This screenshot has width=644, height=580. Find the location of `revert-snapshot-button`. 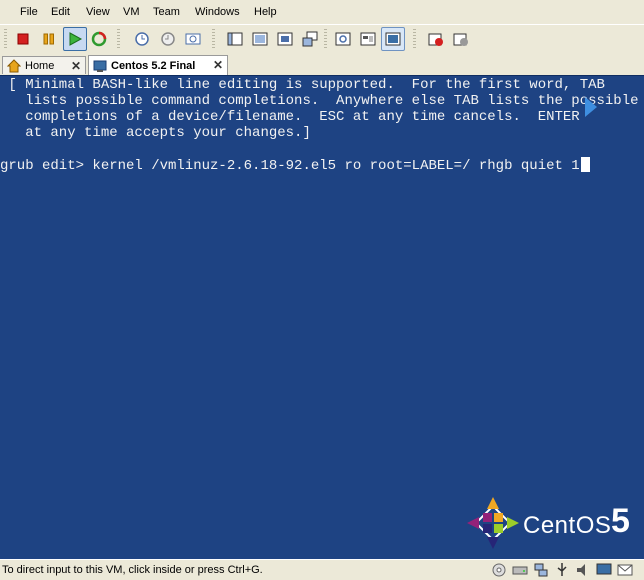

revert-snapshot-button is located at coordinates (168, 39).